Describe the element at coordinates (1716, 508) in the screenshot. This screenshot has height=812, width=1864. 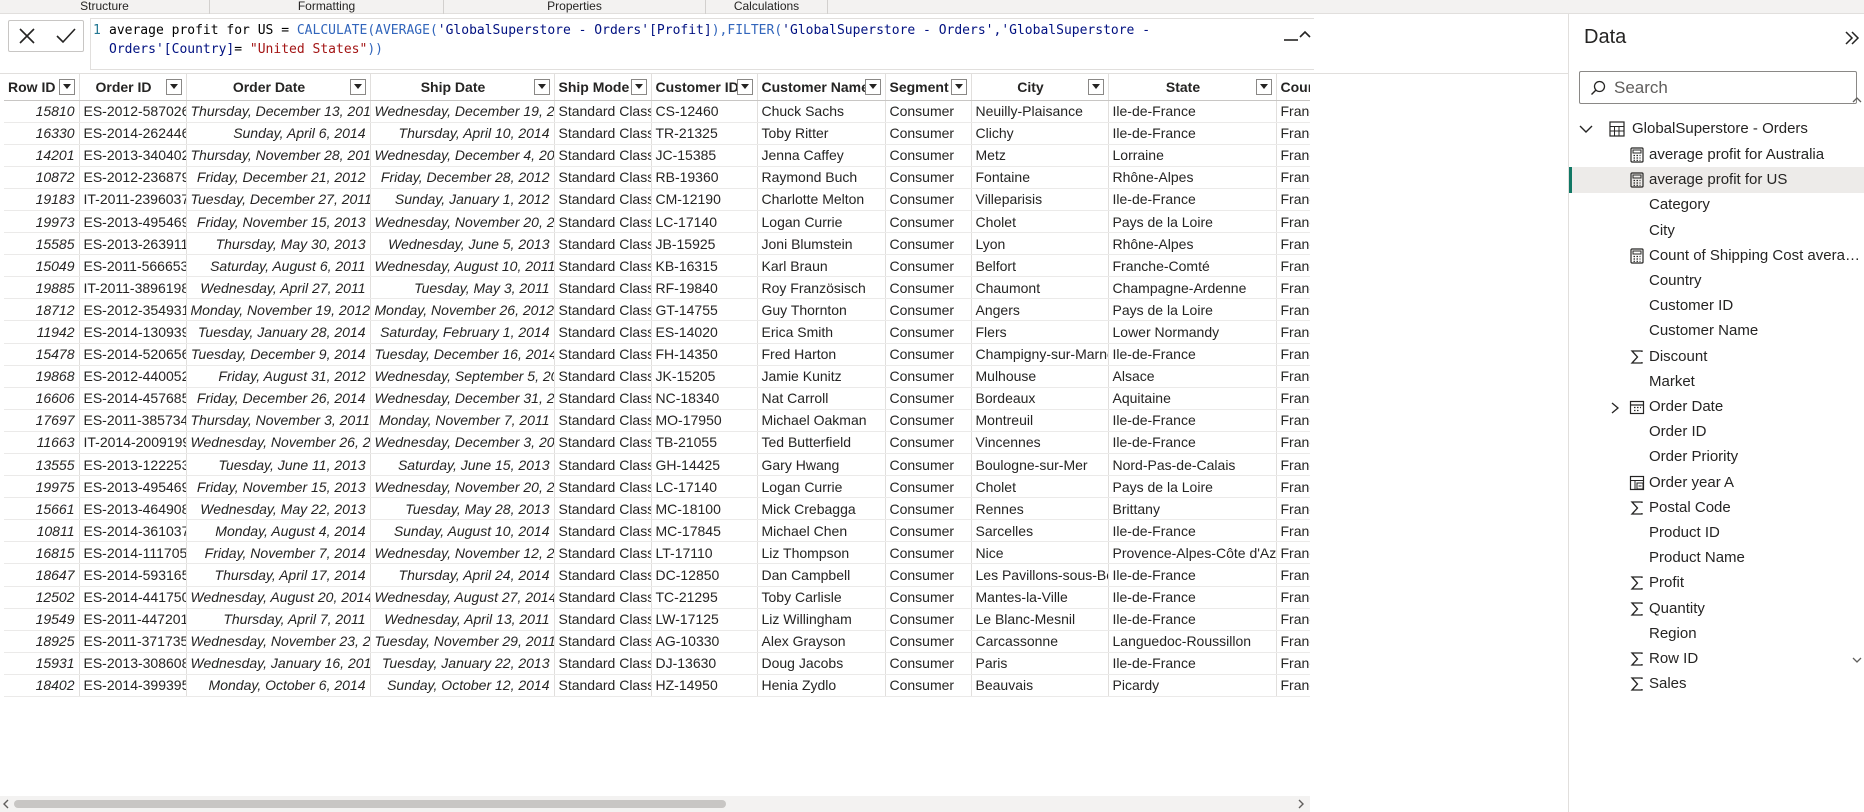
I see `field-item-postal-code: Postal Code` at that location.